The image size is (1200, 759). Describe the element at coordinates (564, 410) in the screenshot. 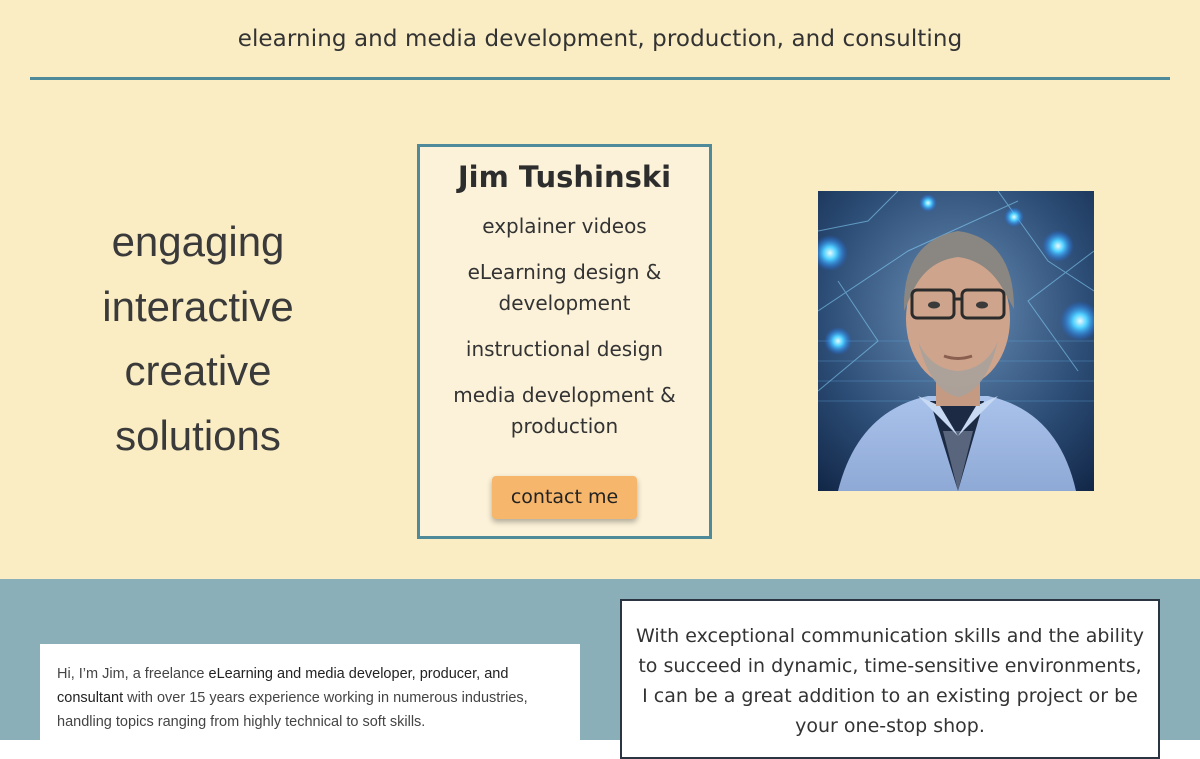

I see `service-item: media development & production` at that location.